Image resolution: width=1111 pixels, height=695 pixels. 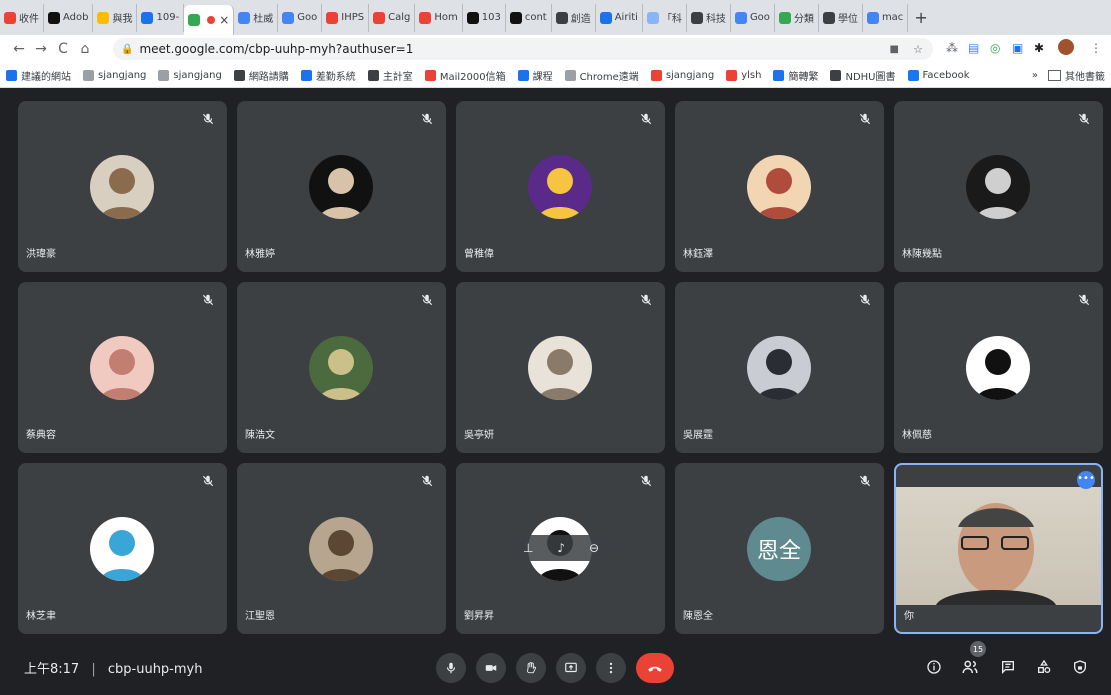 I want to click on show-everyone-button, so click(x=970, y=667).